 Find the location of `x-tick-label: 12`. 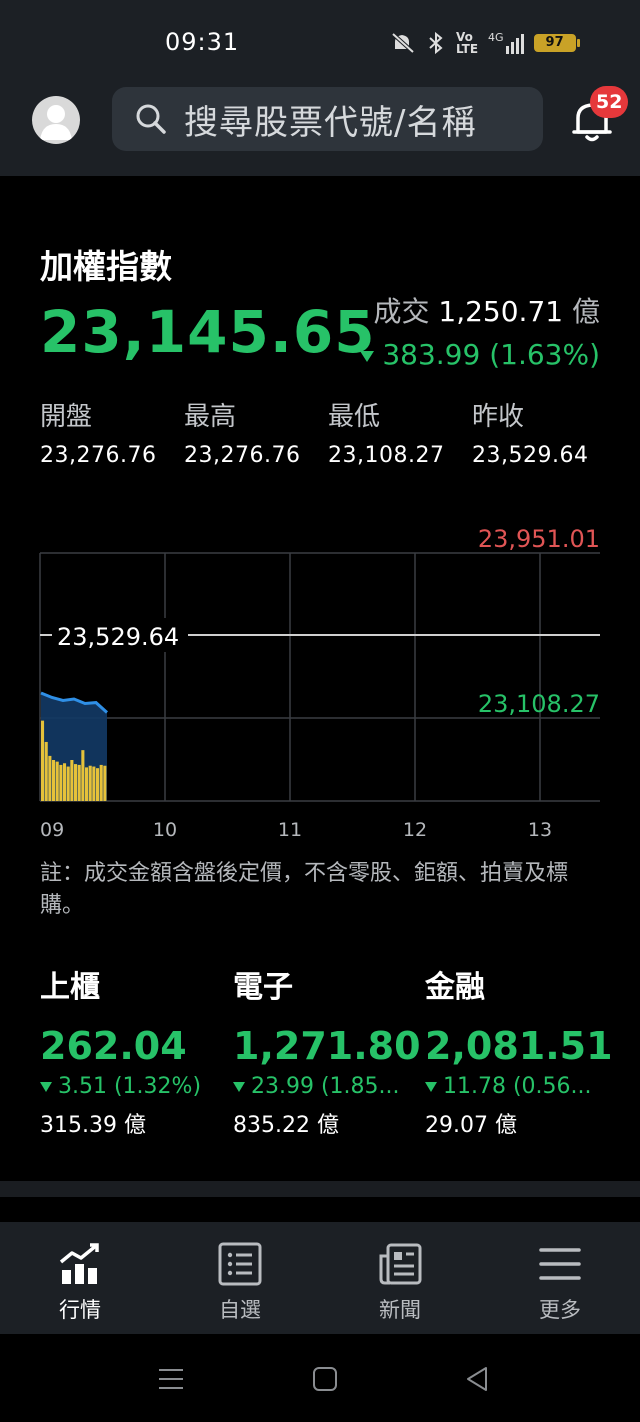

x-tick-label: 12 is located at coordinates (415, 830).